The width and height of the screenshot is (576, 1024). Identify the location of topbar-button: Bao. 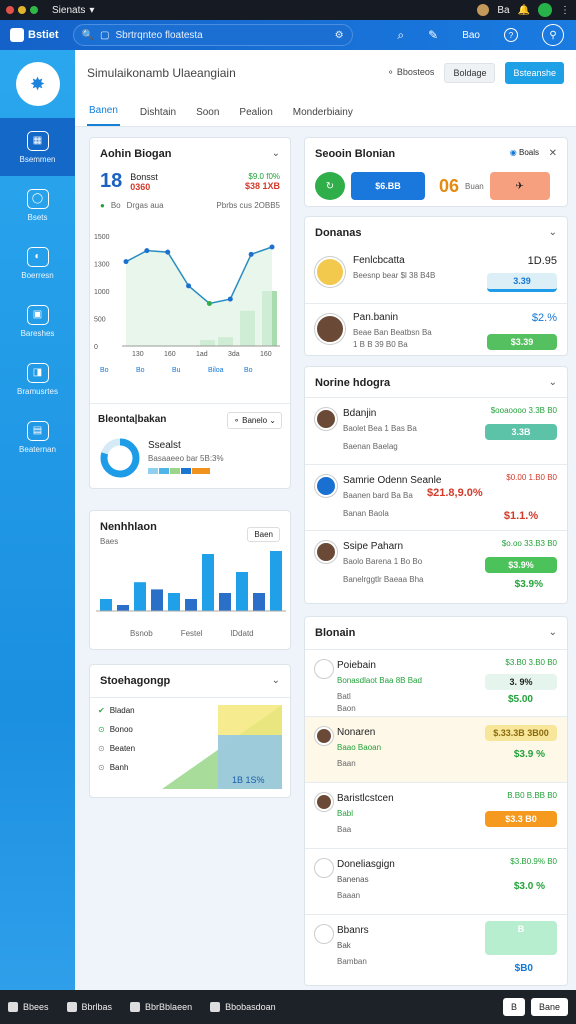
(471, 35).